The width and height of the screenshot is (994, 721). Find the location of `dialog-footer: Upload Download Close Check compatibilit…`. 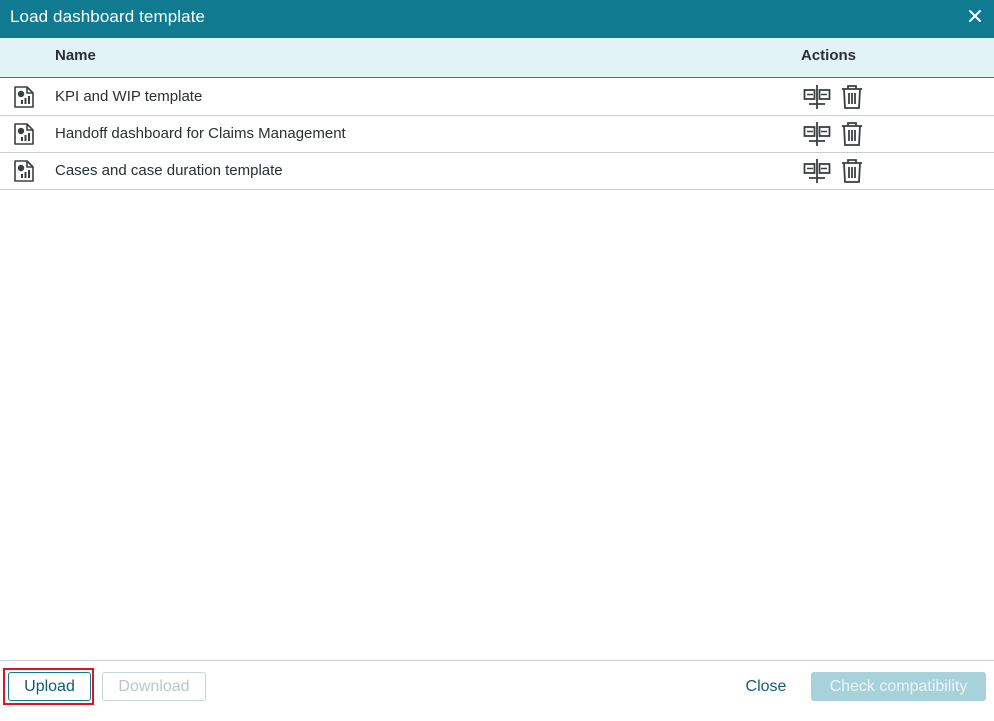

dialog-footer: Upload Download Close Check compatibilit… is located at coordinates (497, 690).